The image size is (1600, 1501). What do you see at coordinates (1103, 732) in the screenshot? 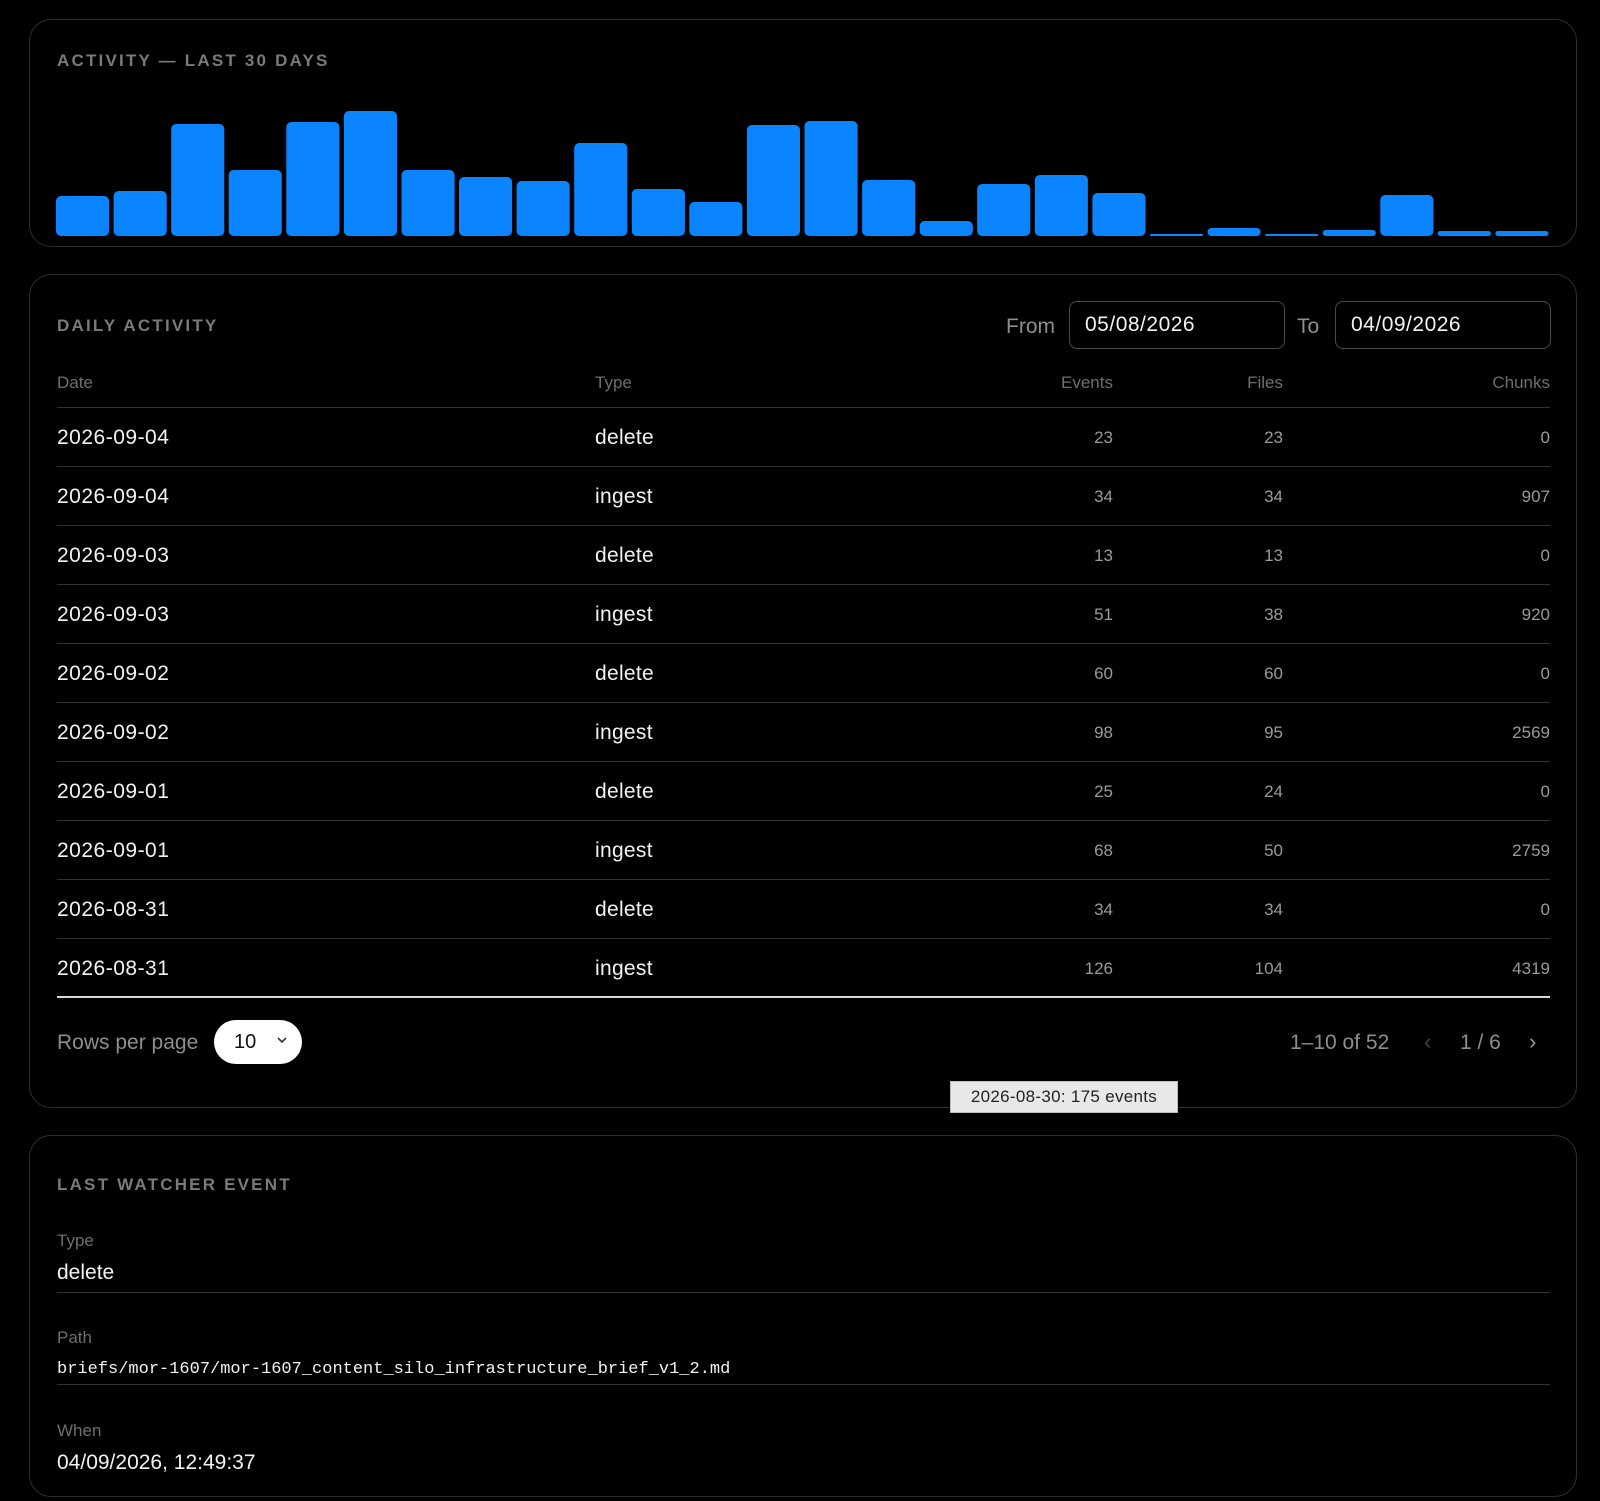
I see `cell-events: 98` at bounding box center [1103, 732].